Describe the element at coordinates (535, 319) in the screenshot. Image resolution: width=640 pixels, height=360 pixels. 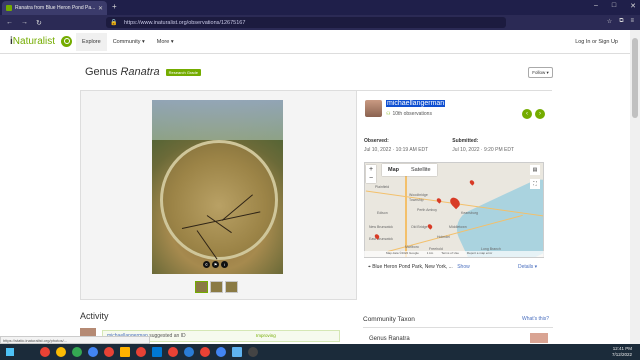
I see `whats-this-link: What's this?` at that location.